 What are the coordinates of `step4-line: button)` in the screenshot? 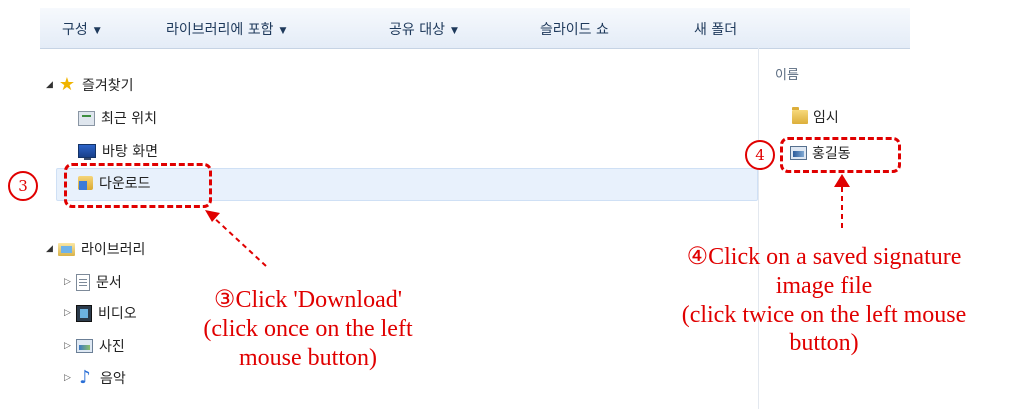 It's located at (824, 343).